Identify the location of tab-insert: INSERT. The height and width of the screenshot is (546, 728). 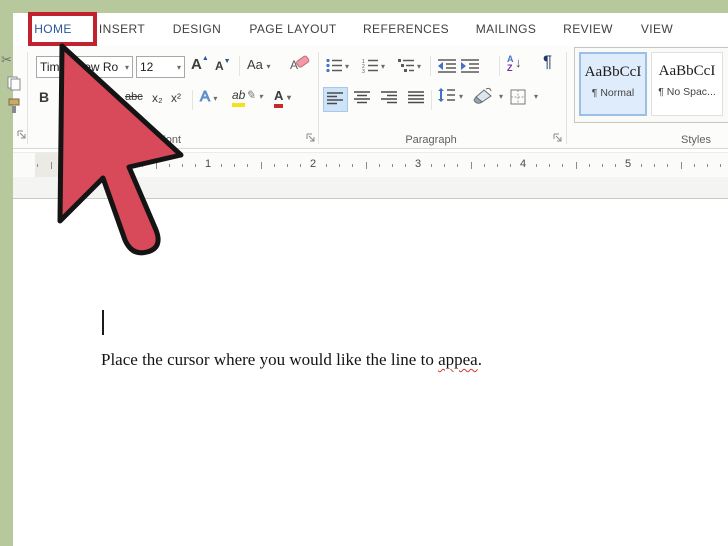
(122, 29).